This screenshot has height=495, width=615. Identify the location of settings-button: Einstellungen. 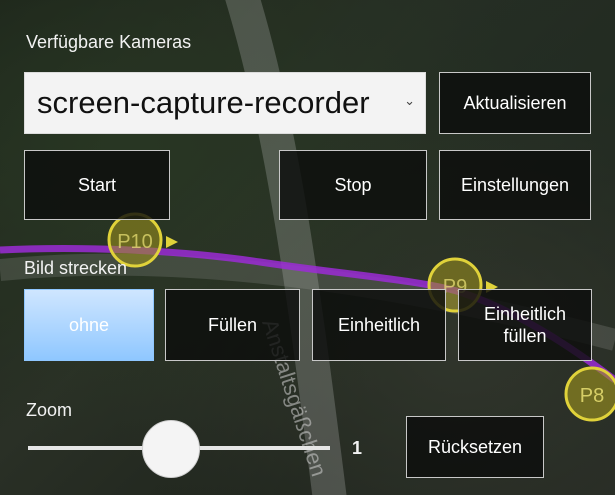
(515, 185).